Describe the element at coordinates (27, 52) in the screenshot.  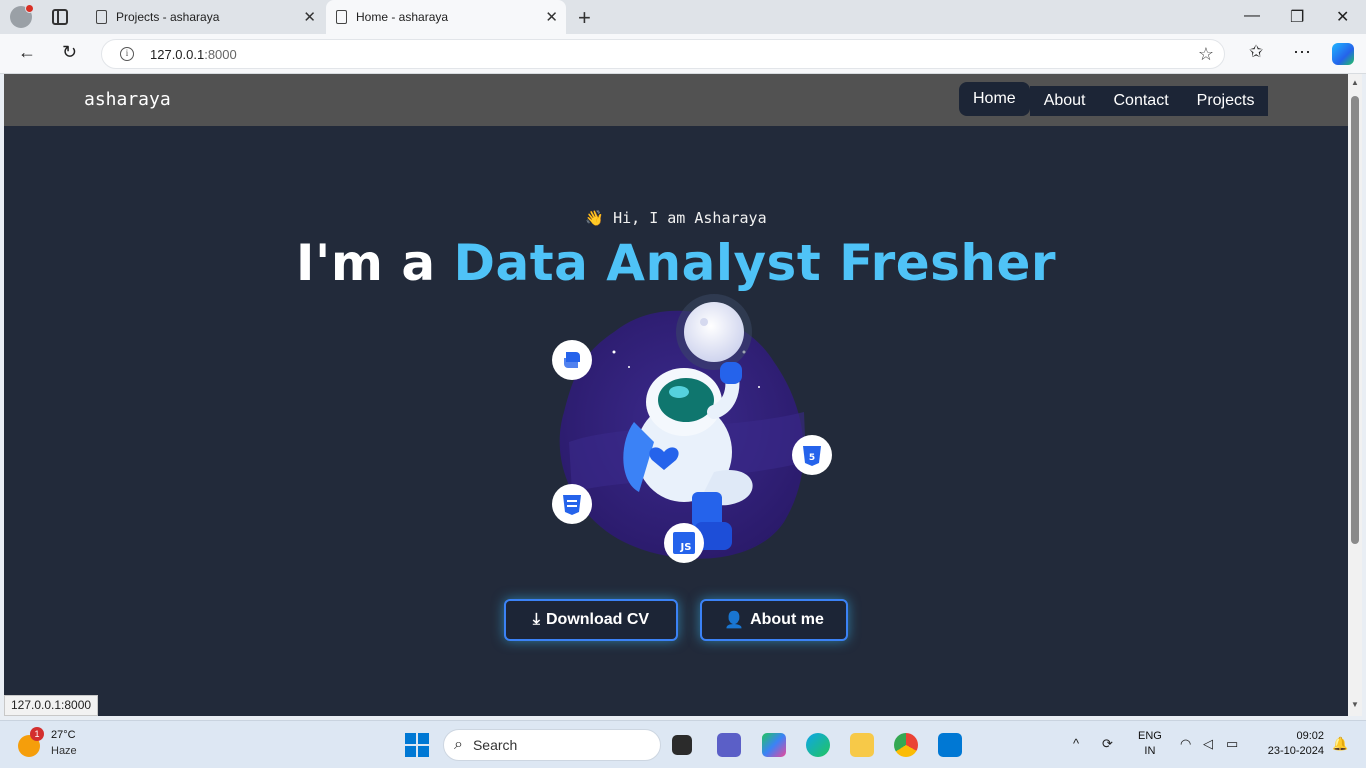
I see `back-icon: ←` at that location.